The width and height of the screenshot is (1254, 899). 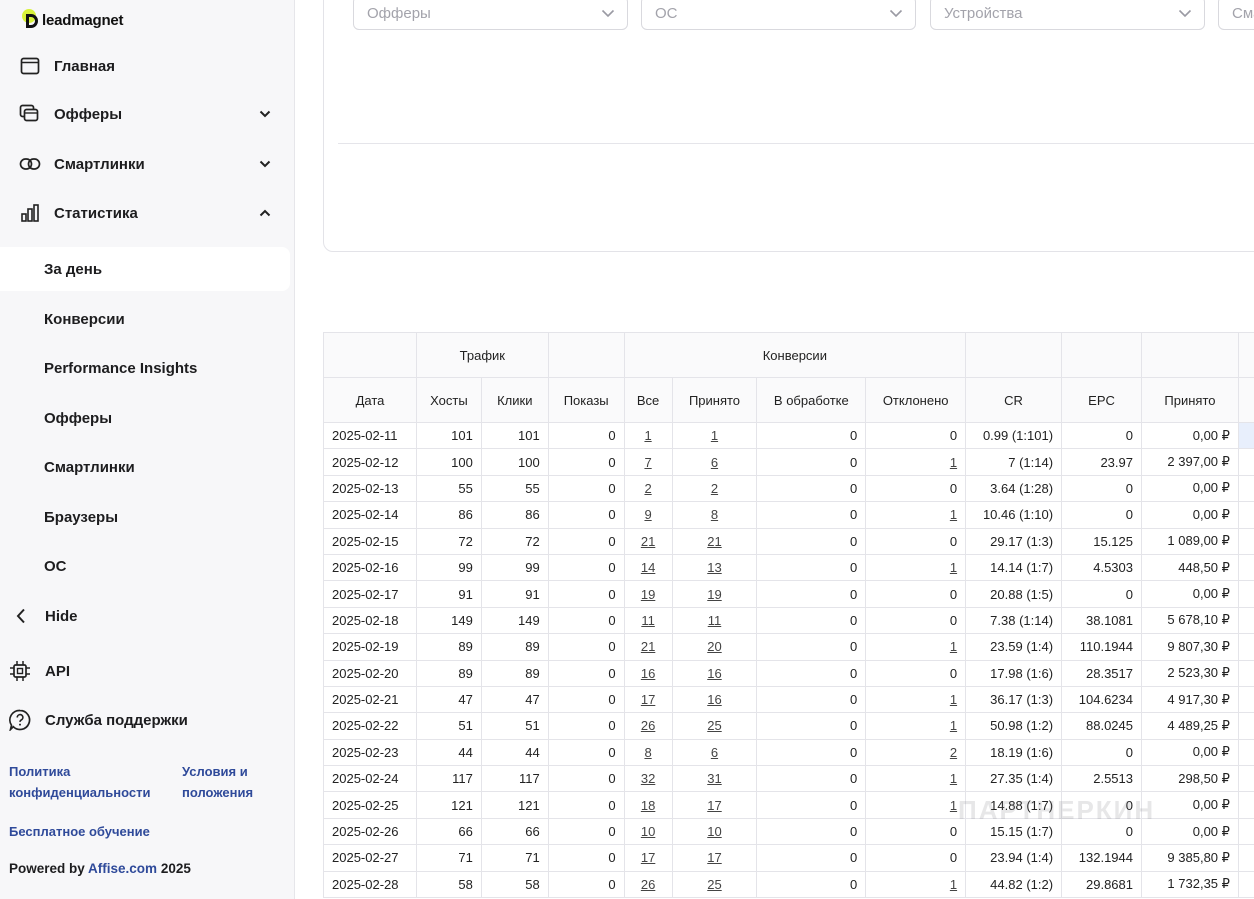 What do you see at coordinates (490, 15) in the screenshot?
I see `offers-filter-select: Офферы` at bounding box center [490, 15].